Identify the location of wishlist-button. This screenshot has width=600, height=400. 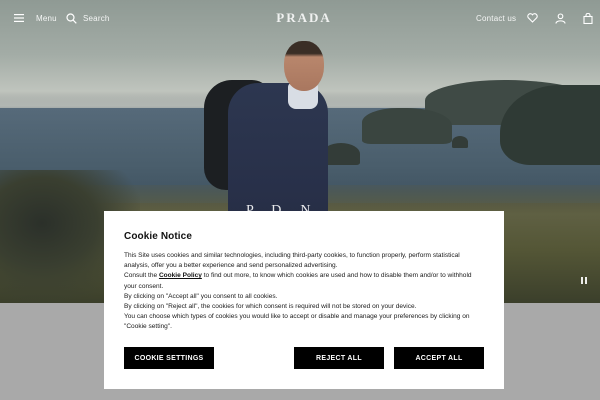
(532, 18).